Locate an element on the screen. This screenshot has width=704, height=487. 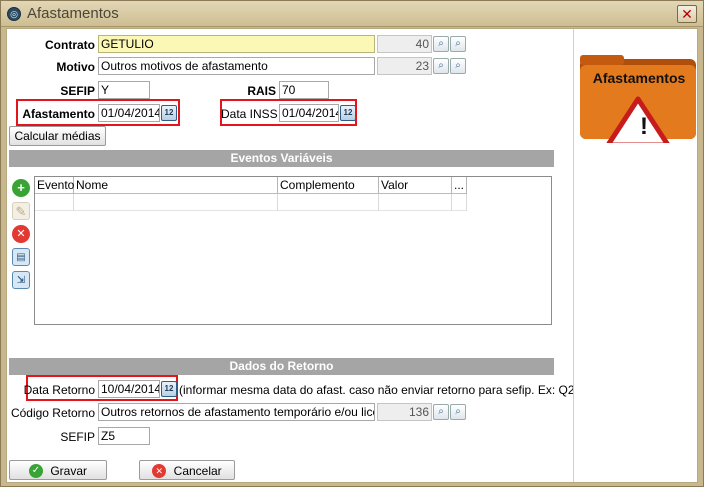
window-title: Afastamentos is located at coordinates (73, 13).